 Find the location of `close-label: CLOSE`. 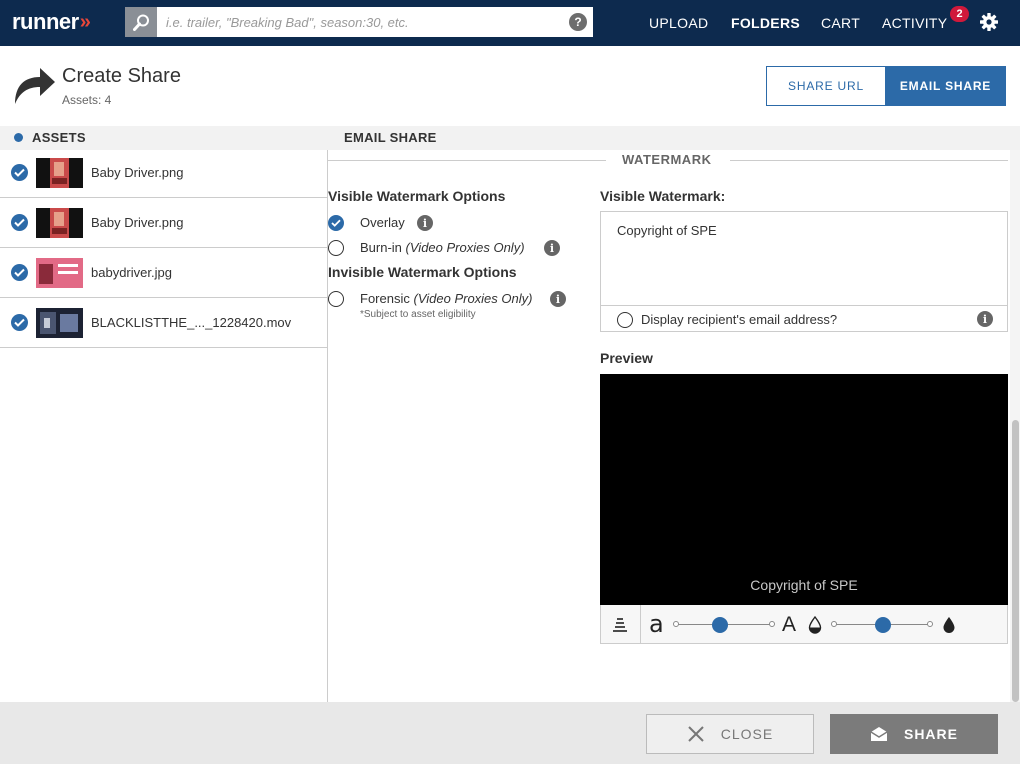

close-label: CLOSE is located at coordinates (747, 734).